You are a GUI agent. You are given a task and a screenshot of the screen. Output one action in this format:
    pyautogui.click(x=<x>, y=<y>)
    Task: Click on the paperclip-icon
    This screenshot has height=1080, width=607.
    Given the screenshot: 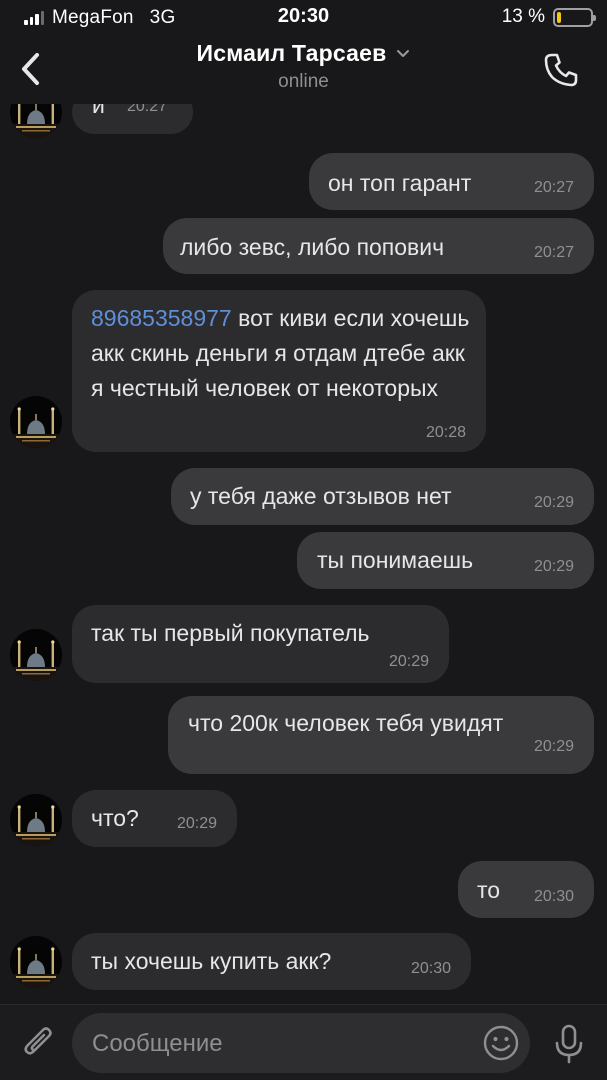 What is the action you would take?
    pyautogui.click(x=38, y=1041)
    